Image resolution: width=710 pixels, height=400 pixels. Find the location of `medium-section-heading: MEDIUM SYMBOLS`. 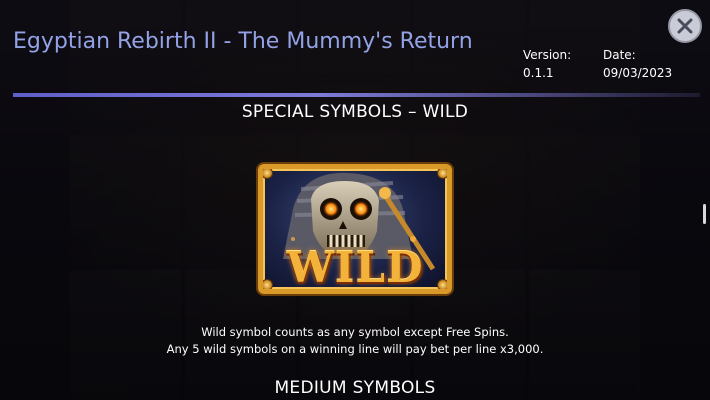

medium-section-heading: MEDIUM SYMBOLS is located at coordinates (355, 388).